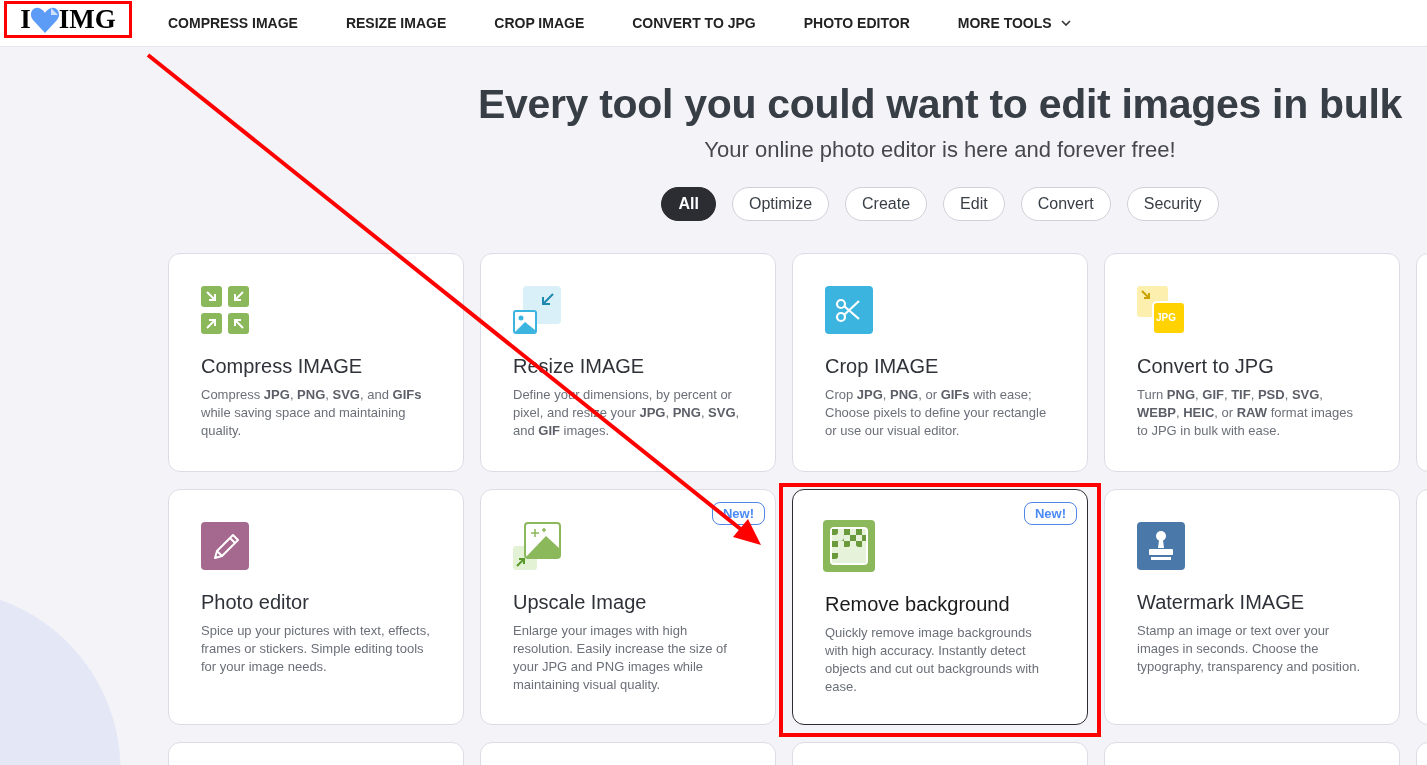 The height and width of the screenshot is (765, 1427). Describe the element at coordinates (537, 310) in the screenshot. I see `resize-image-icon` at that location.